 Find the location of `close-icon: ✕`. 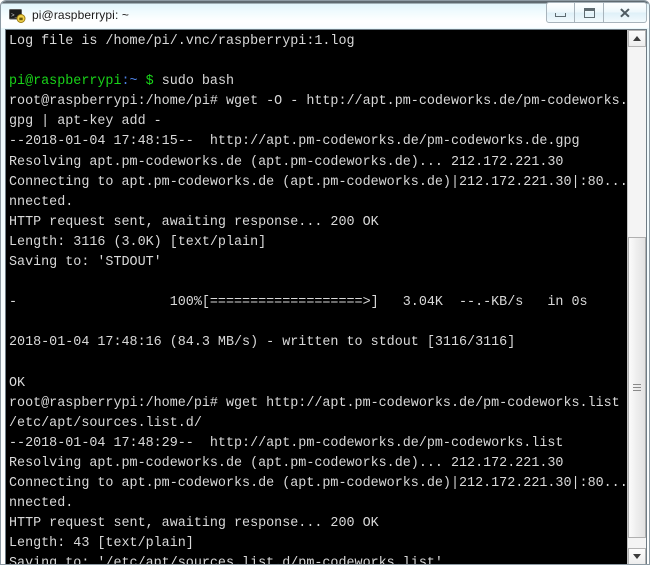

close-icon: ✕ is located at coordinates (625, 12).